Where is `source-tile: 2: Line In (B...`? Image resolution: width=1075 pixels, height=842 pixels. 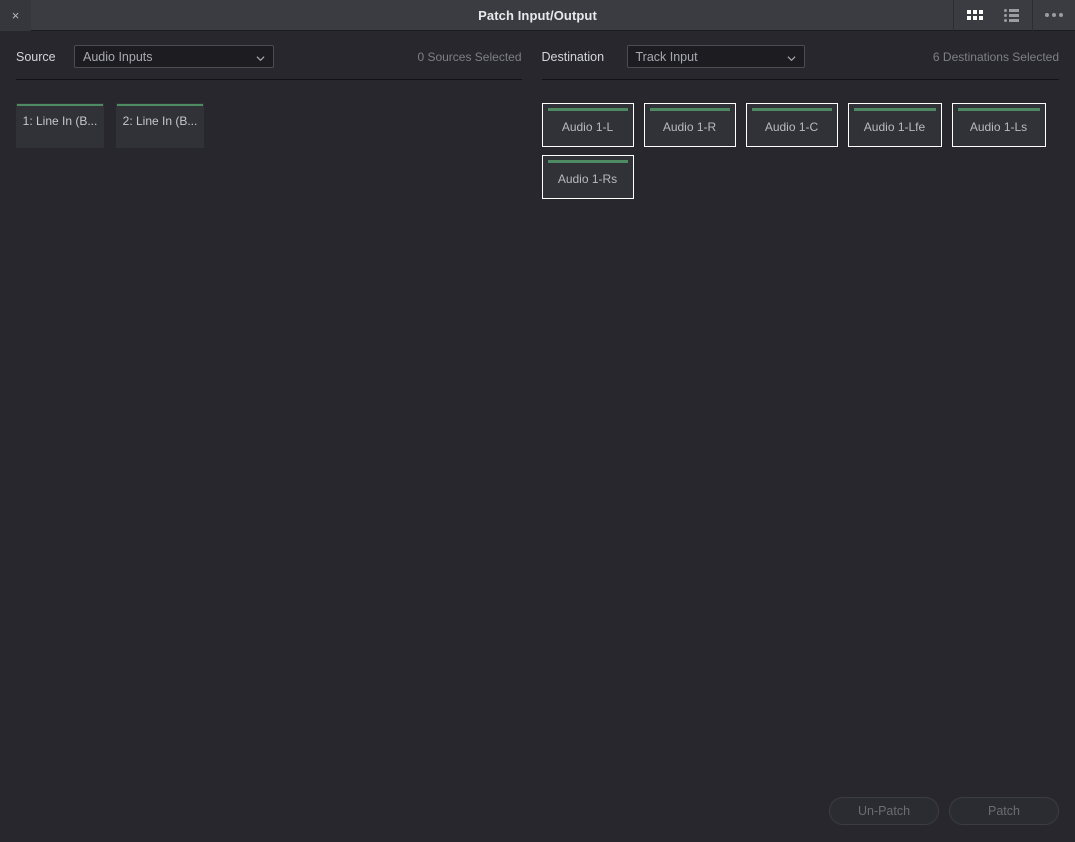
source-tile: 2: Line In (B... is located at coordinates (160, 125).